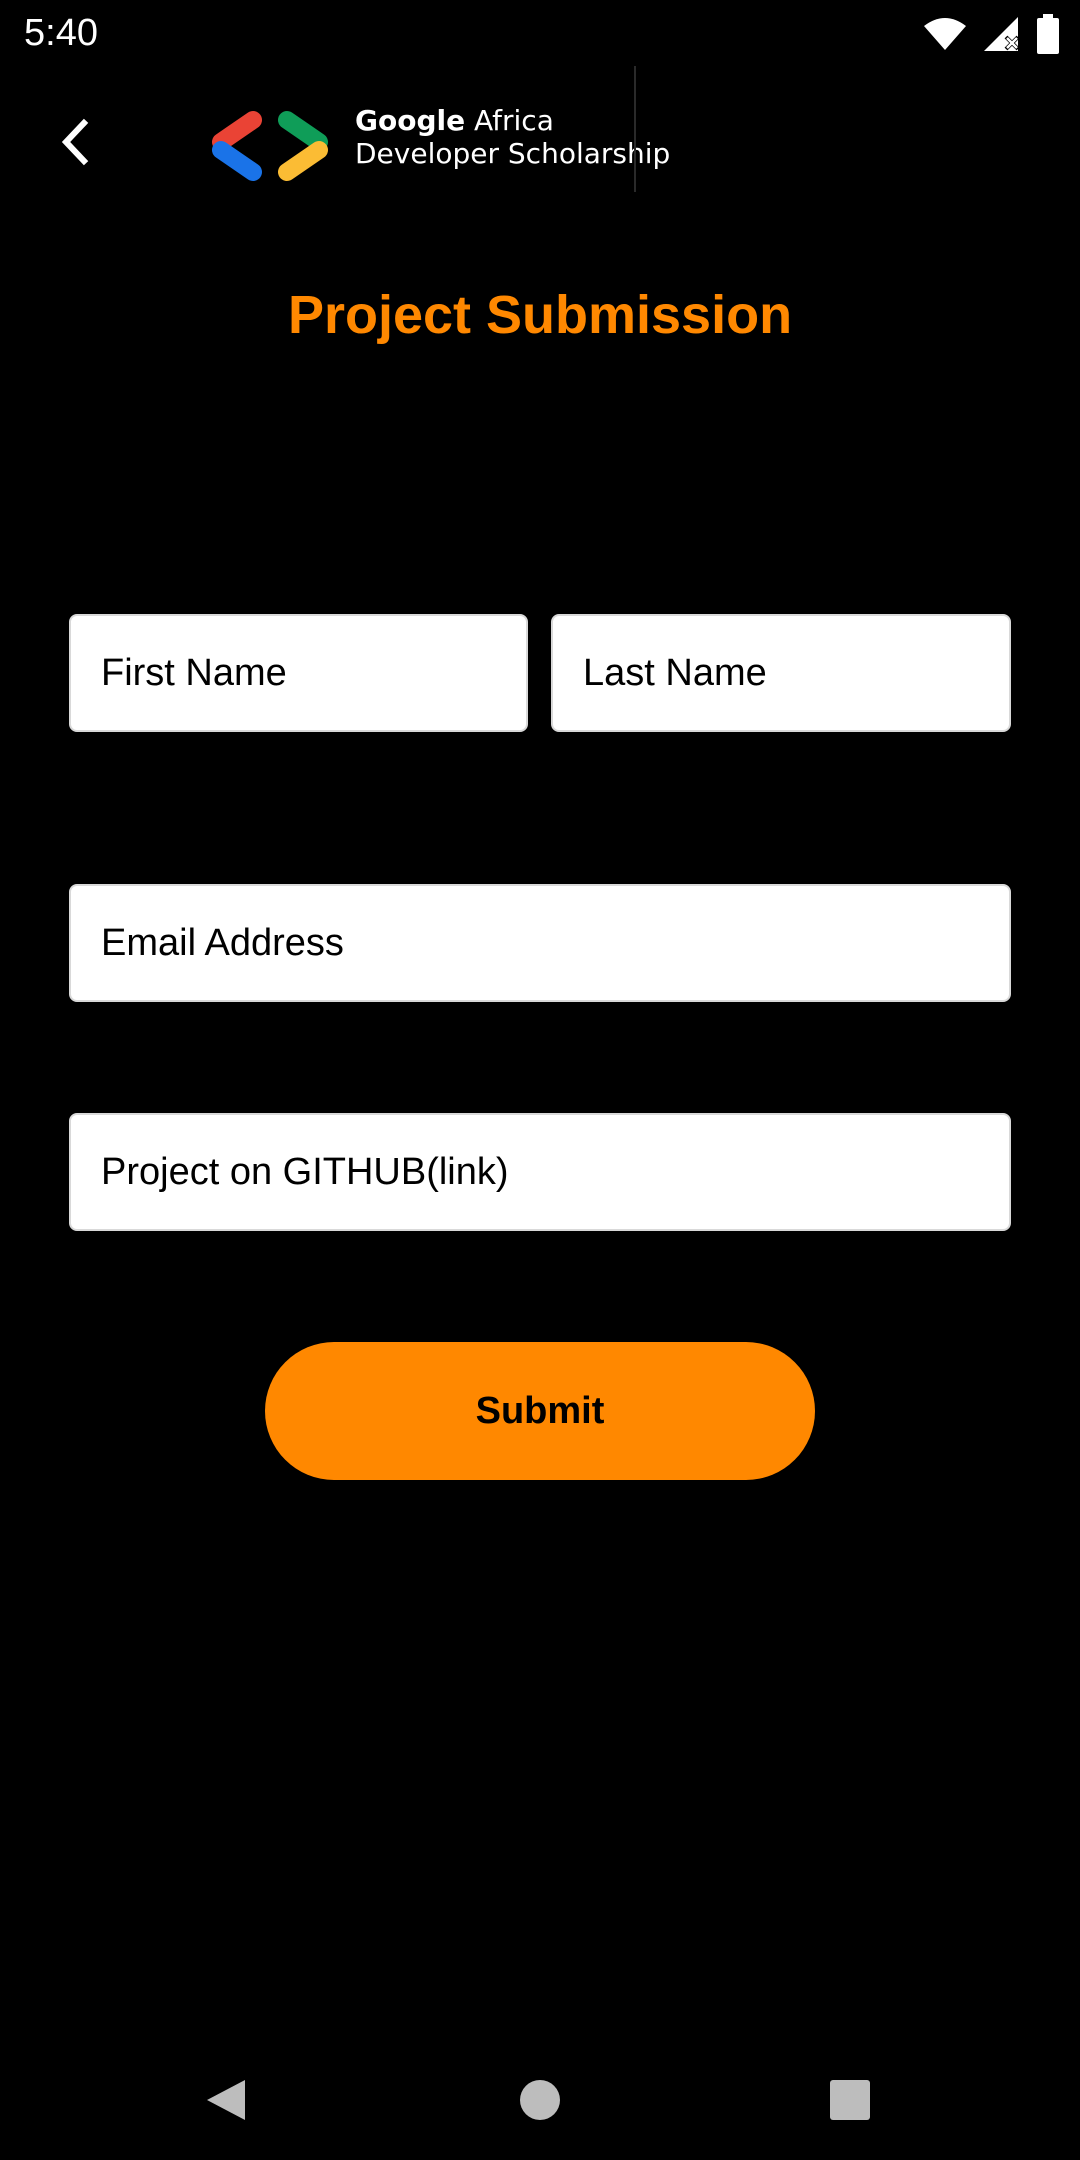 This screenshot has height=2160, width=1080. I want to click on last-name-field, so click(781, 673).